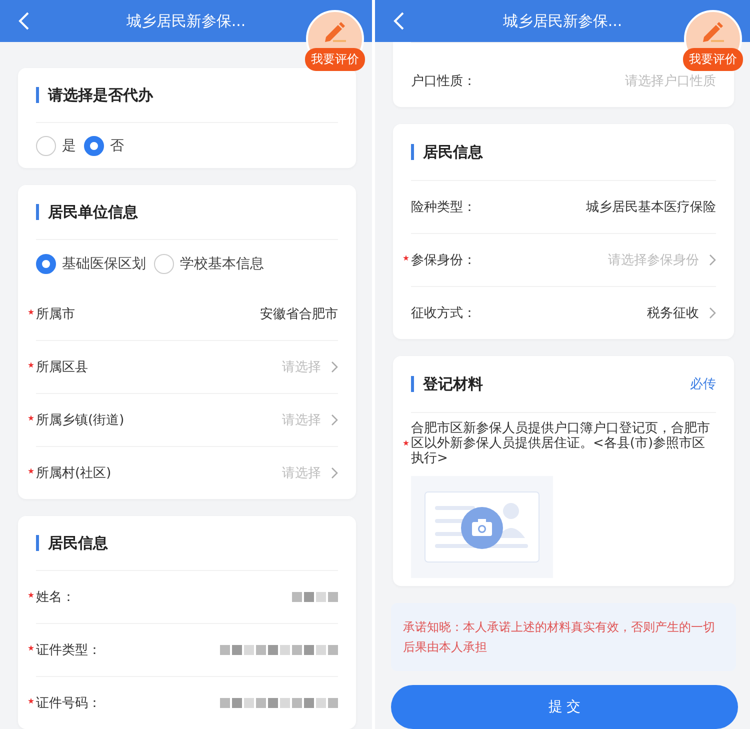  I want to click on radio-option: 基础医保区划, so click(91, 264).